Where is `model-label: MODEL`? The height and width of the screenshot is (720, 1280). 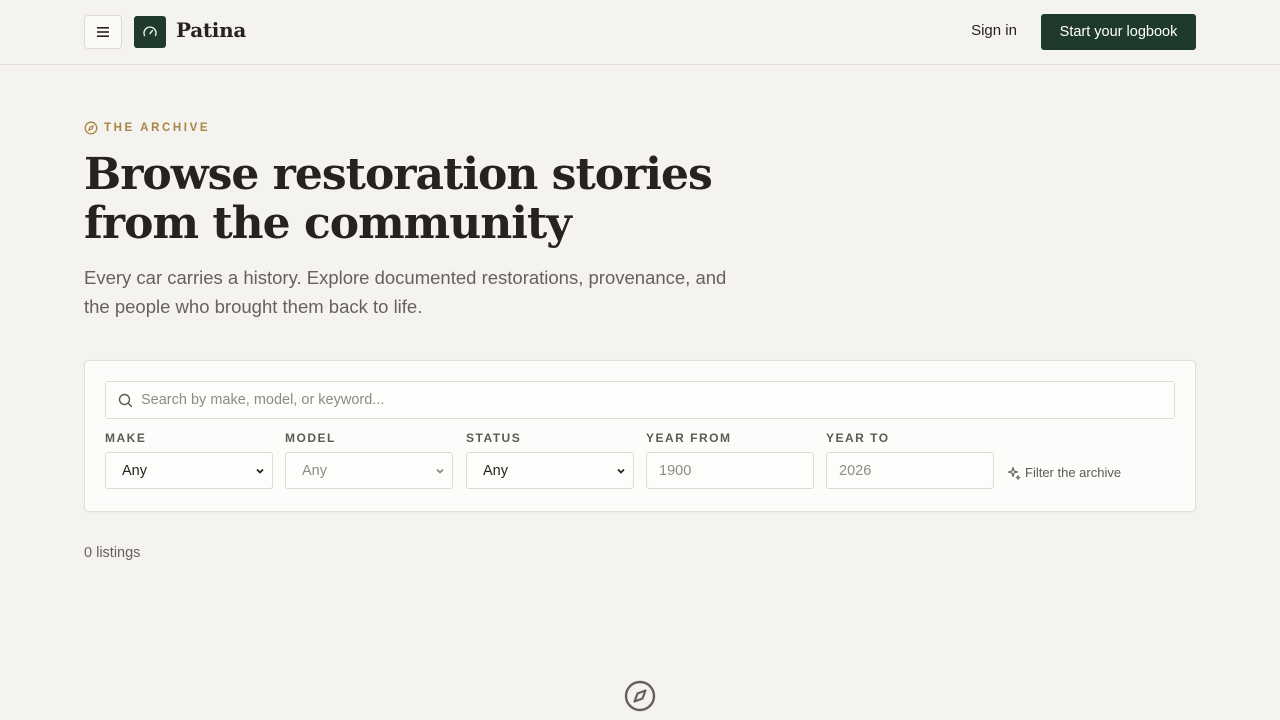 model-label: MODEL is located at coordinates (310, 438).